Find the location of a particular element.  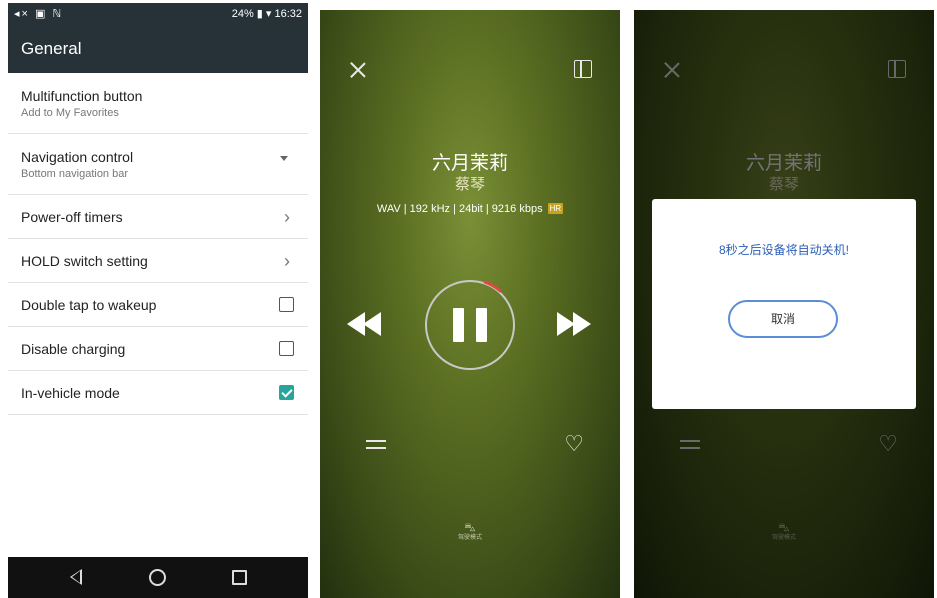

setting-label: Double tap to wakeup is located at coordinates (89, 305).